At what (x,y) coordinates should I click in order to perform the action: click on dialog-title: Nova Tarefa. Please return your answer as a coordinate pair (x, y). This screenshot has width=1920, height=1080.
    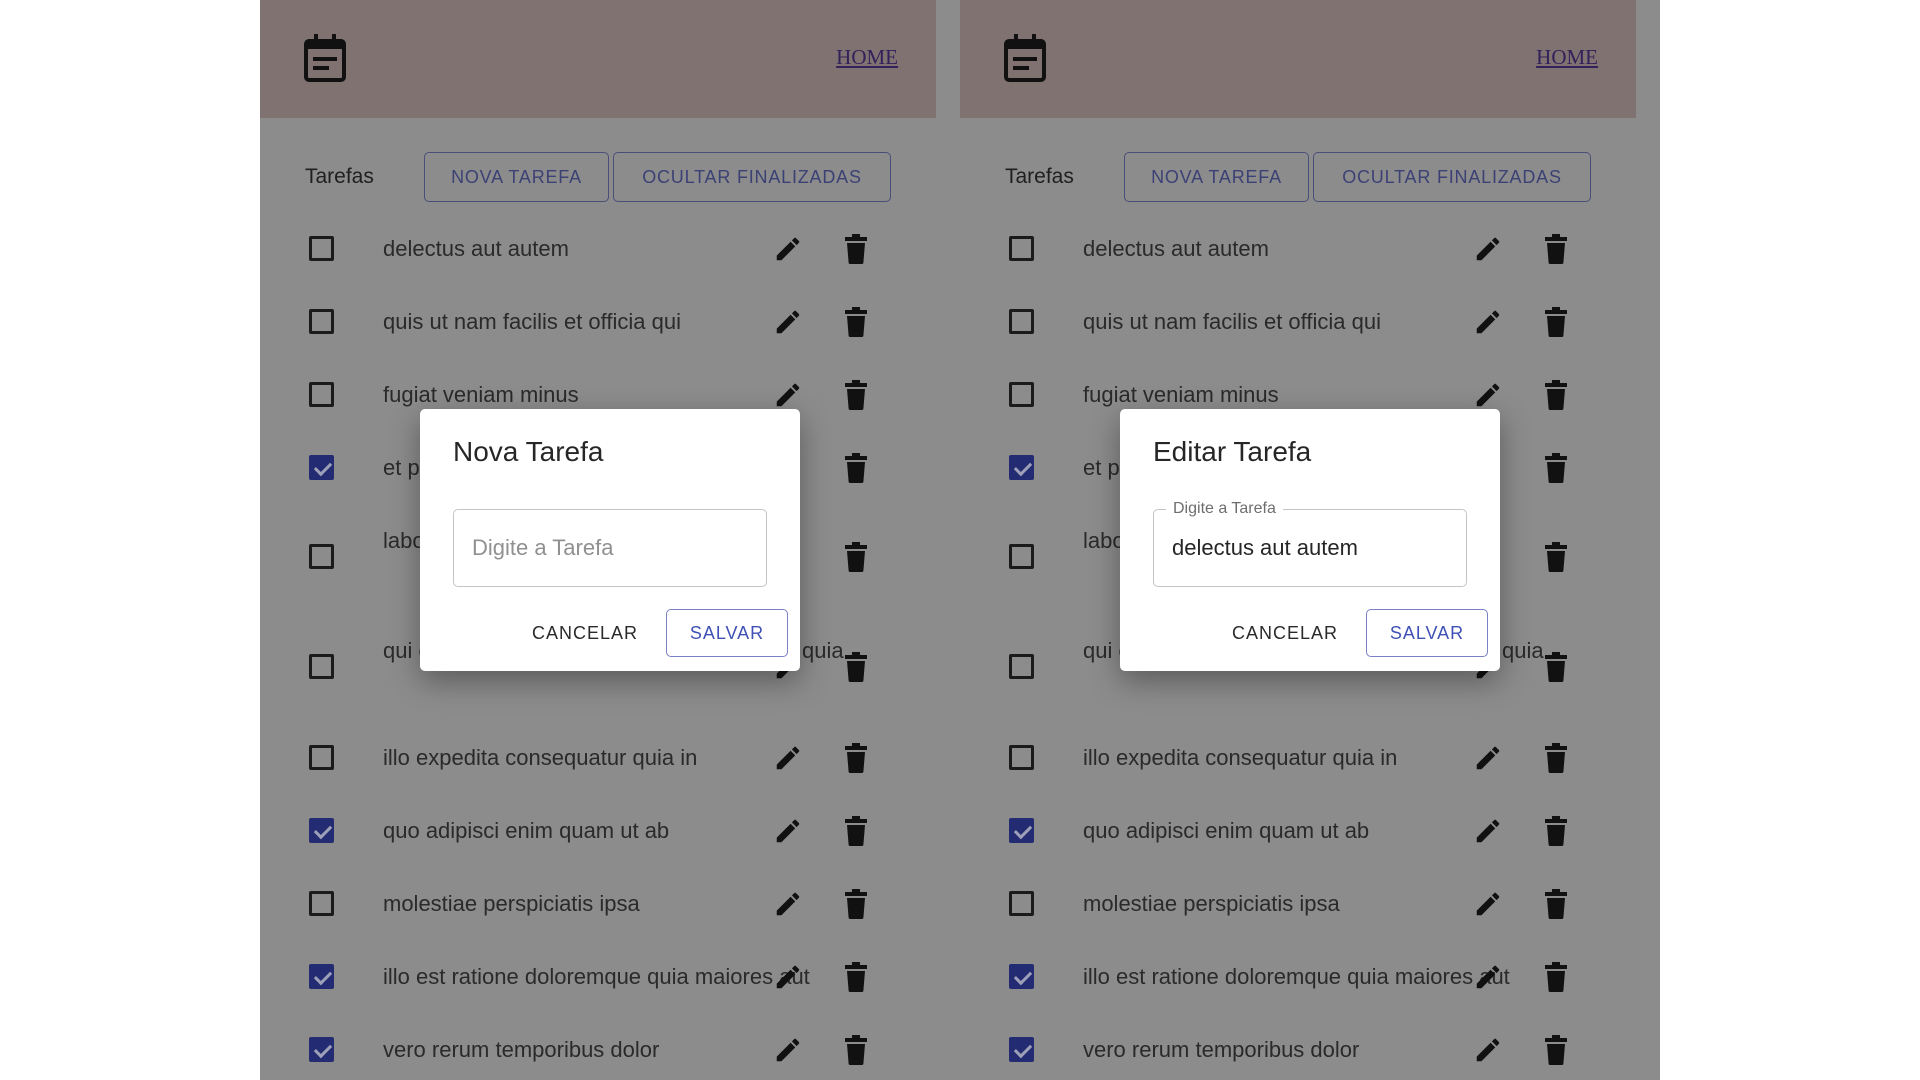
    Looking at the image, I should click on (528, 451).